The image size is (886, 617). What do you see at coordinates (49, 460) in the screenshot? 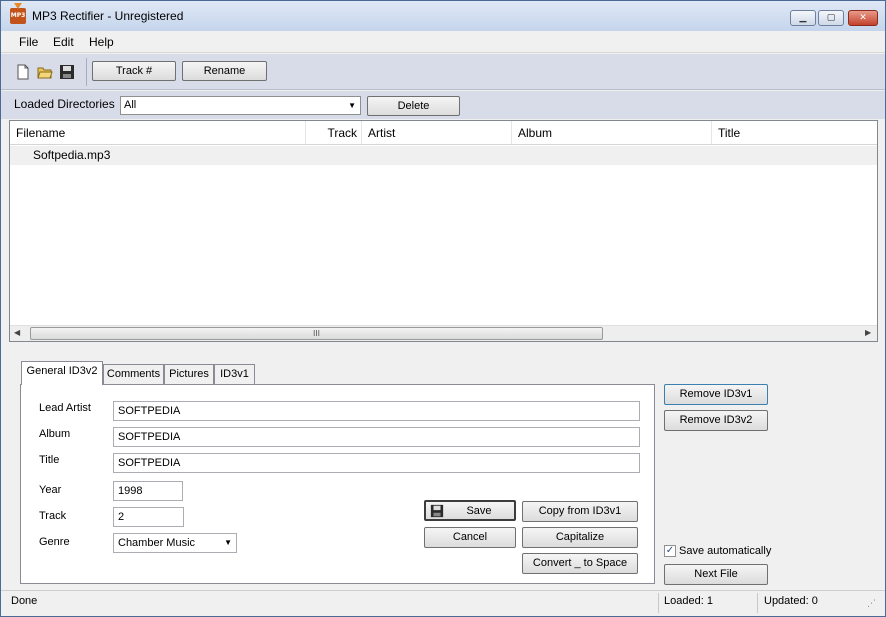
I see `title-label: Title` at bounding box center [49, 460].